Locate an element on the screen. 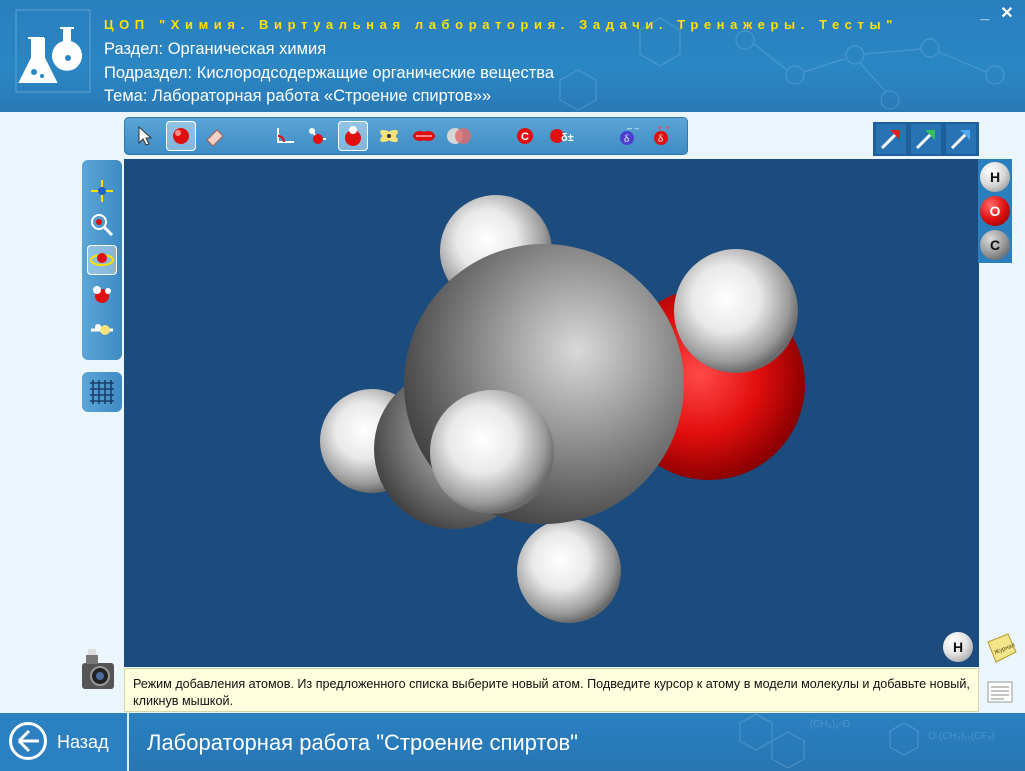  back-button: Назад is located at coordinates (64, 742).